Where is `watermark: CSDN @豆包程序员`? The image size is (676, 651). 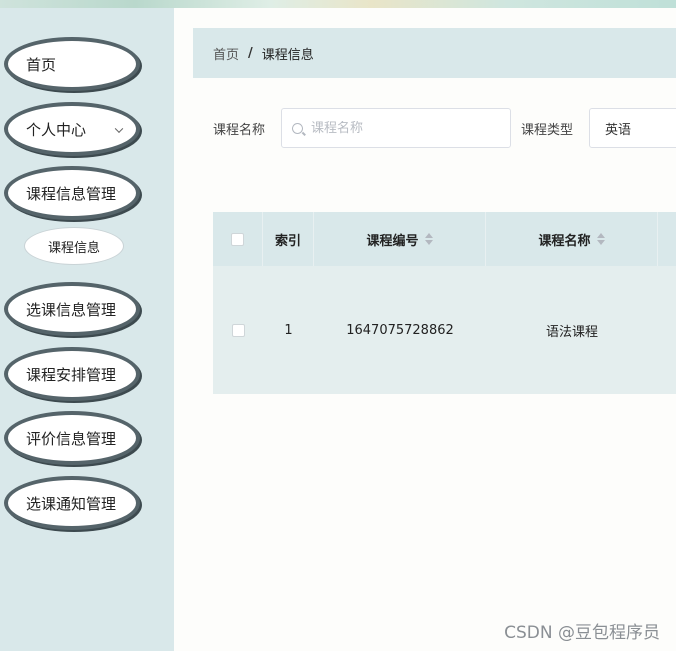 watermark: CSDN @豆包程序员 is located at coordinates (582, 633).